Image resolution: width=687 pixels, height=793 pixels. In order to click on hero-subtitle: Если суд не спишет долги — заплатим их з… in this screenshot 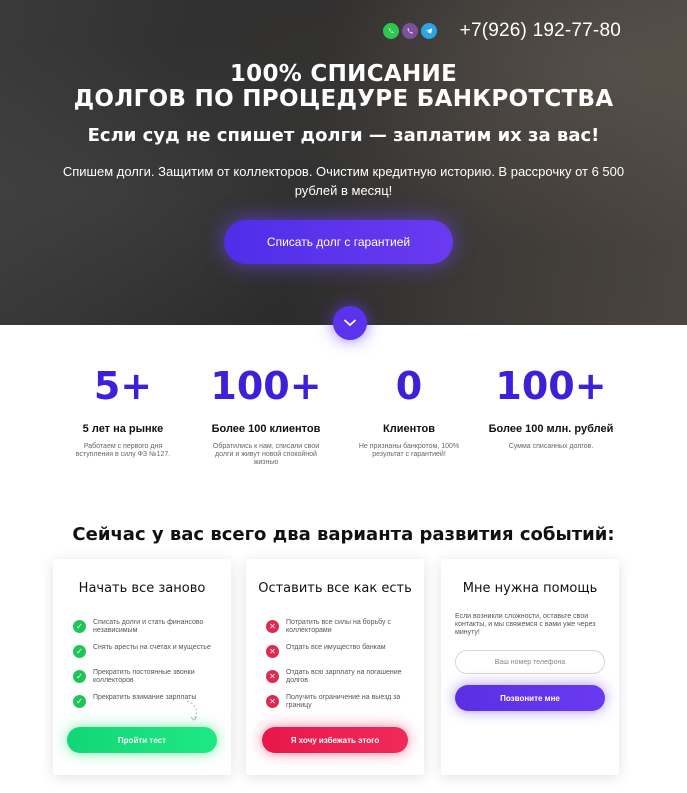, I will do `click(343, 135)`.